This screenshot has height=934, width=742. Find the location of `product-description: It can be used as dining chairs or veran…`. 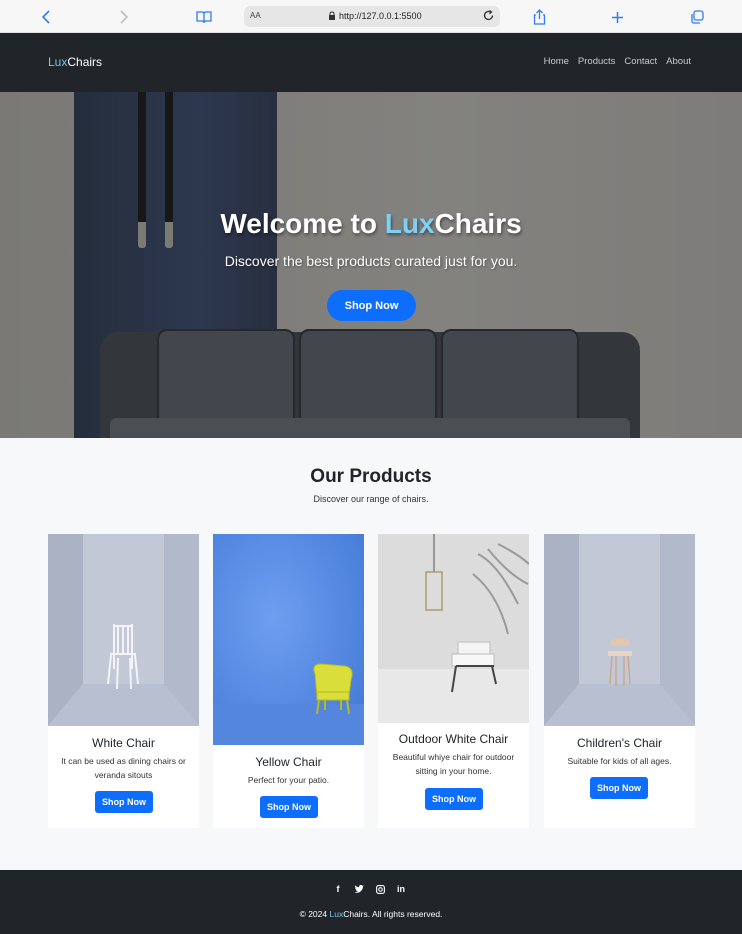

product-description: It can be used as dining chairs or veran… is located at coordinates (123, 768).